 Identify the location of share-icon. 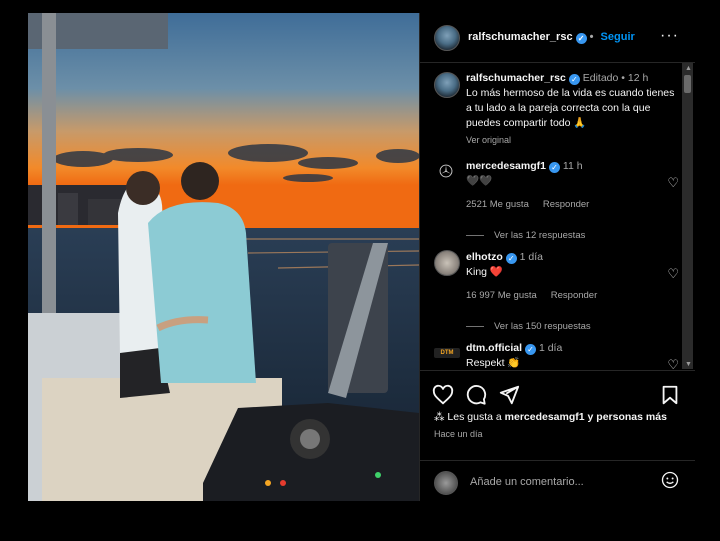
(509, 395).